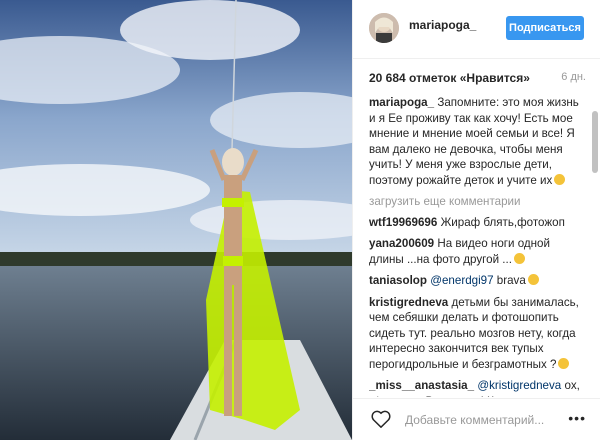  What do you see at coordinates (519, 385) in the screenshot?
I see `comment-mention: @kristigredneva` at bounding box center [519, 385].